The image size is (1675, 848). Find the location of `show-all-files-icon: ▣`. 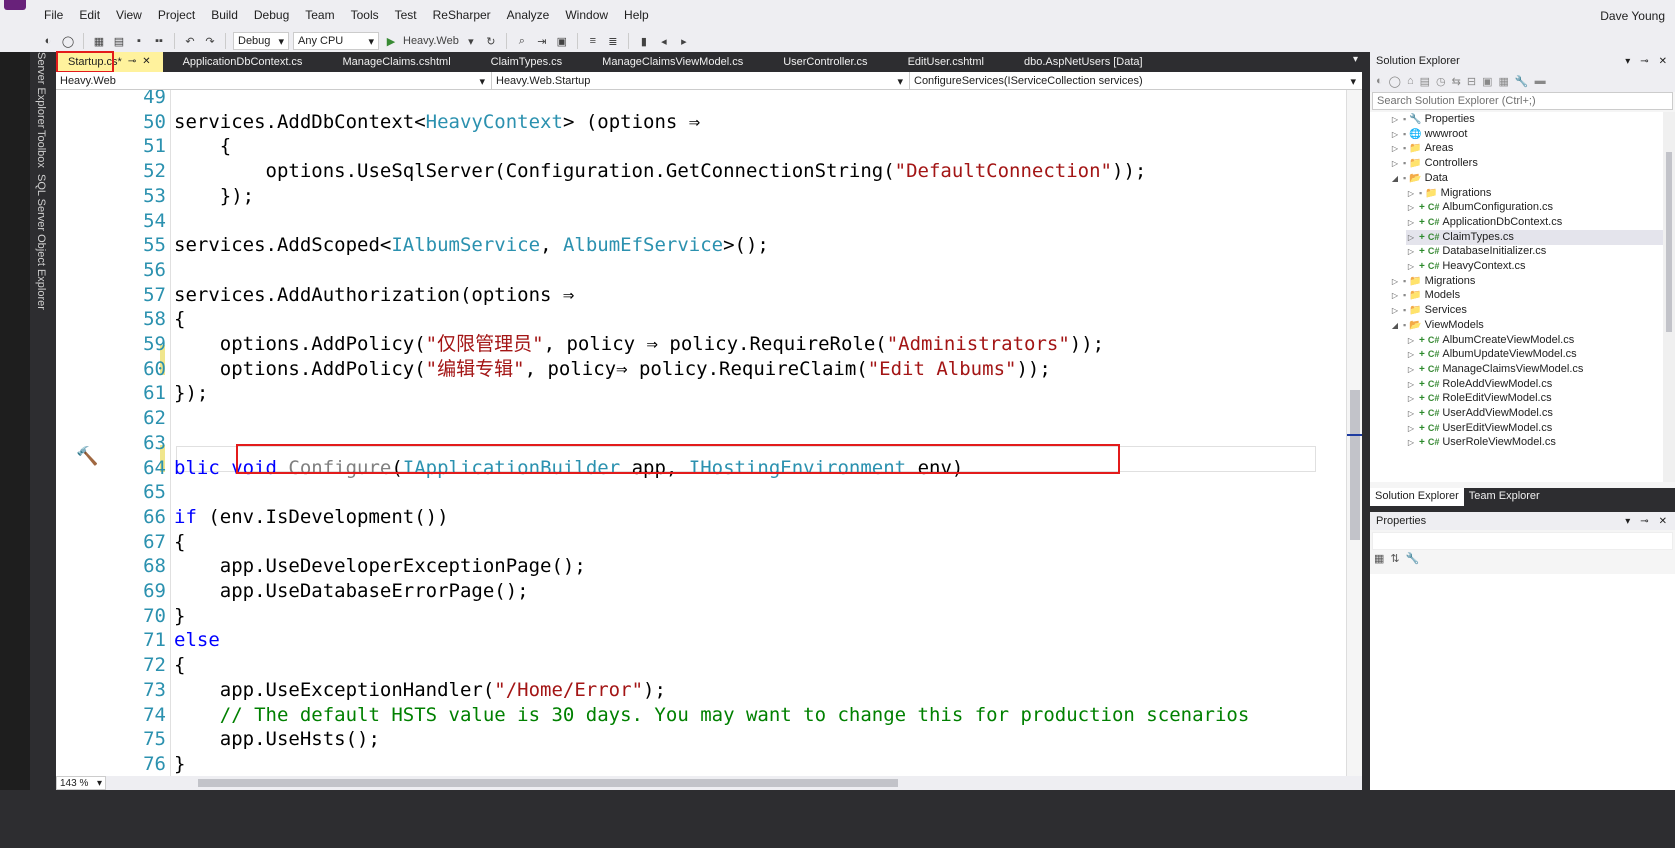

show-all-files-icon: ▣ is located at coordinates (1487, 81).